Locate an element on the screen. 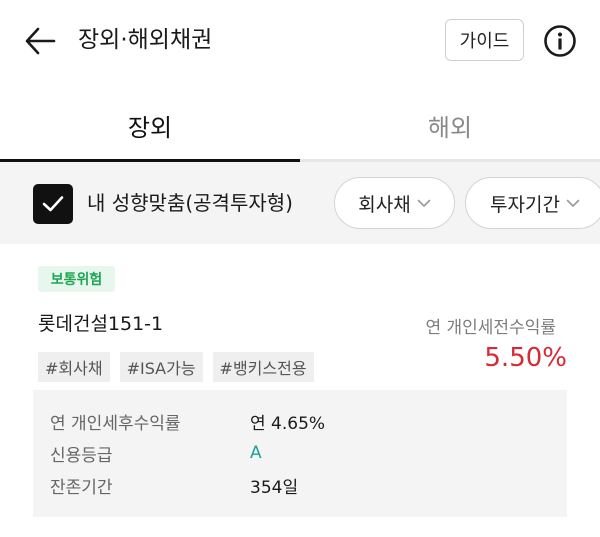 Image resolution: width=600 pixels, height=537 pixels. detail-key: 신용등급 is located at coordinates (81, 455).